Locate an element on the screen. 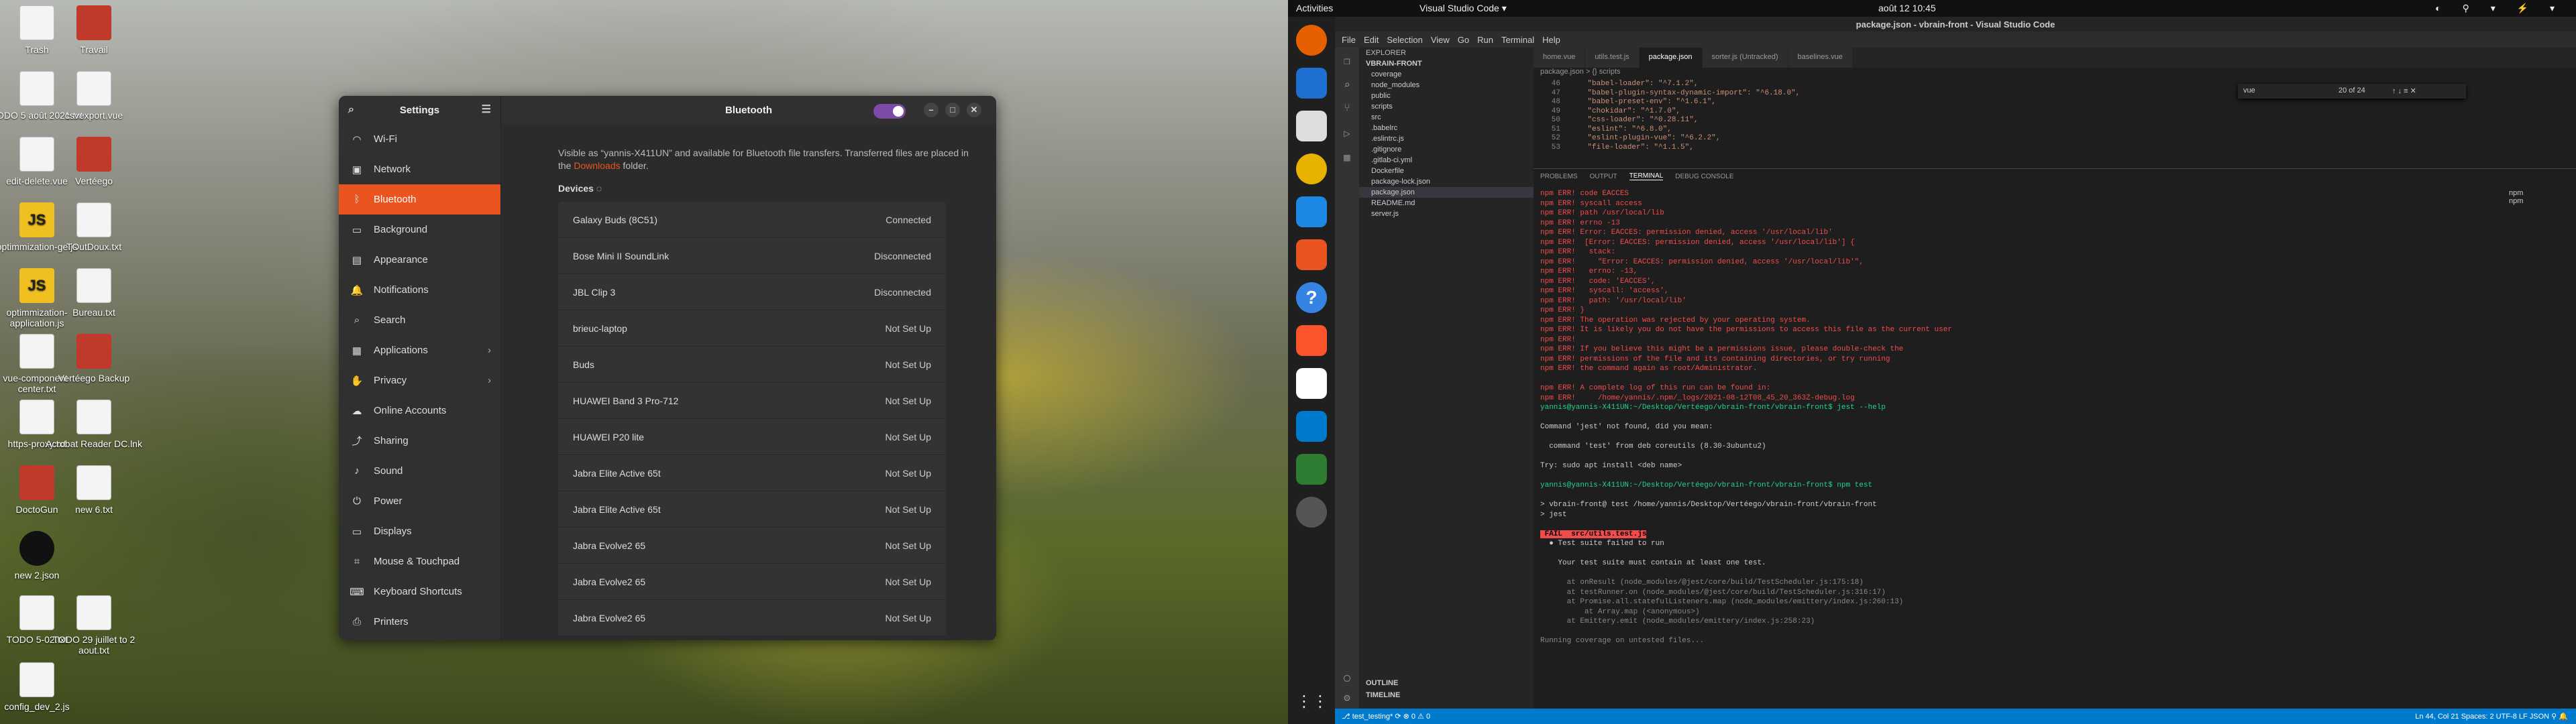 The height and width of the screenshot is (724, 2576). panel-tab: TERMINAL is located at coordinates (1646, 176).